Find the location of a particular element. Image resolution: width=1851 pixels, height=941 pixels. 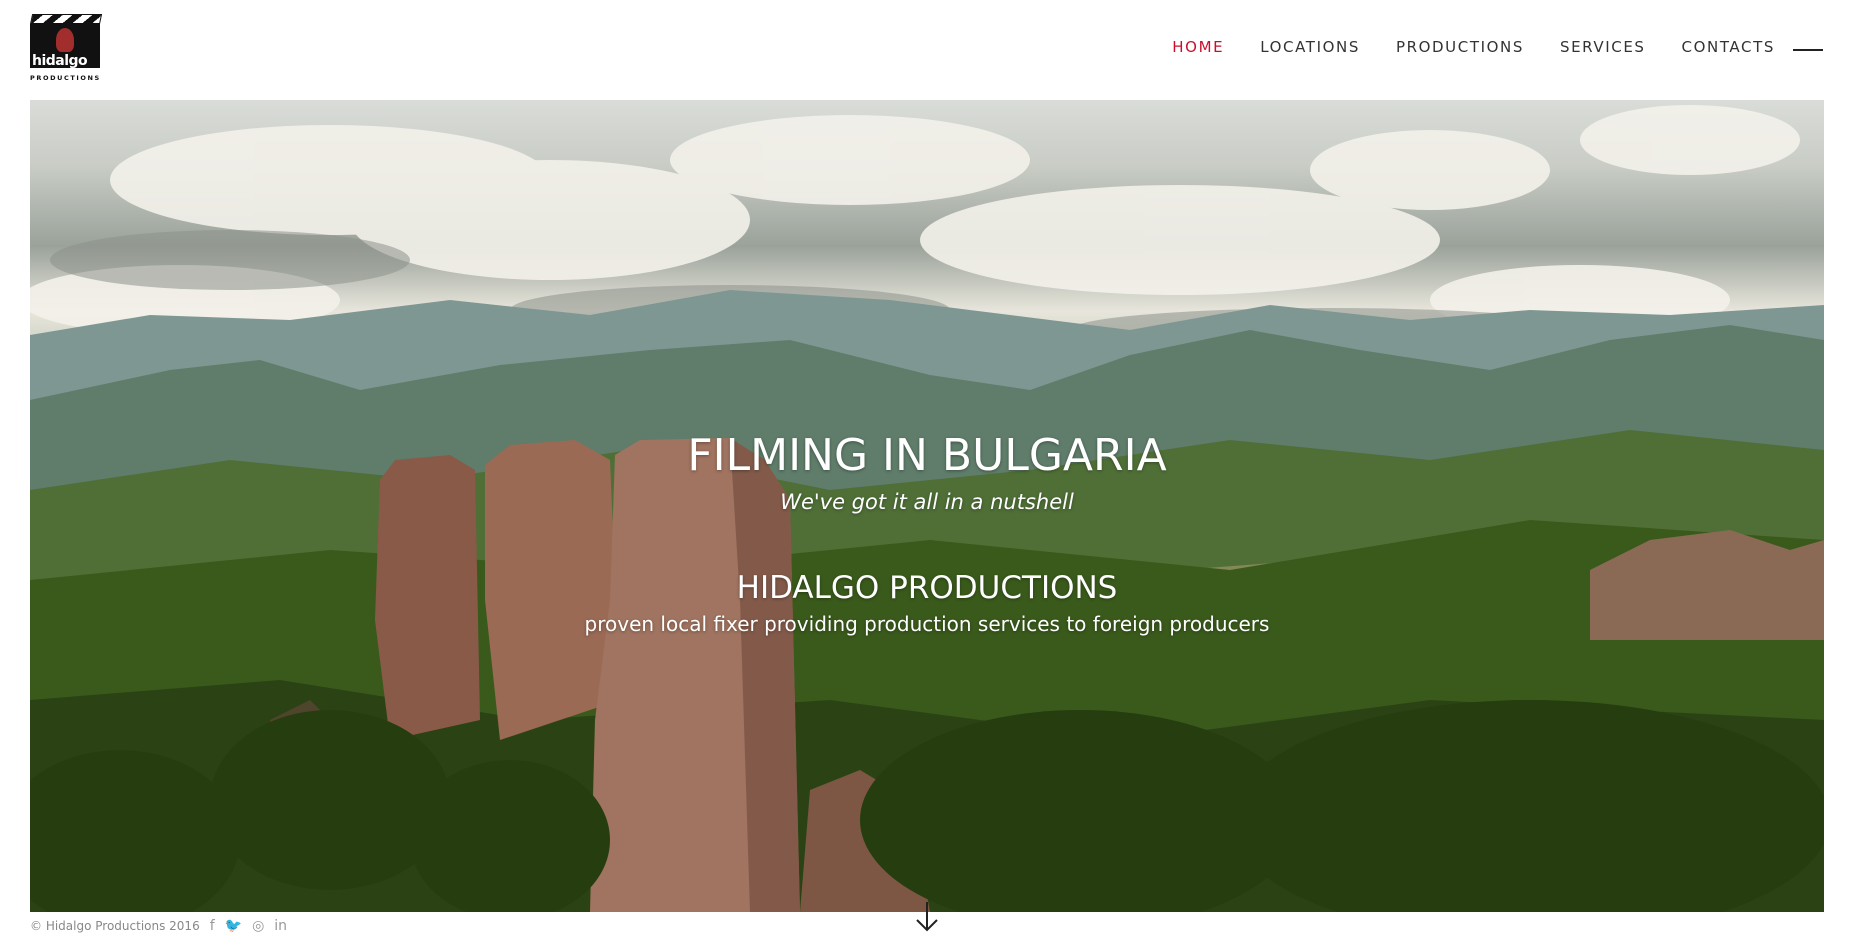

copyright-text: © Hidalgo Productions 2016 is located at coordinates (115, 926).